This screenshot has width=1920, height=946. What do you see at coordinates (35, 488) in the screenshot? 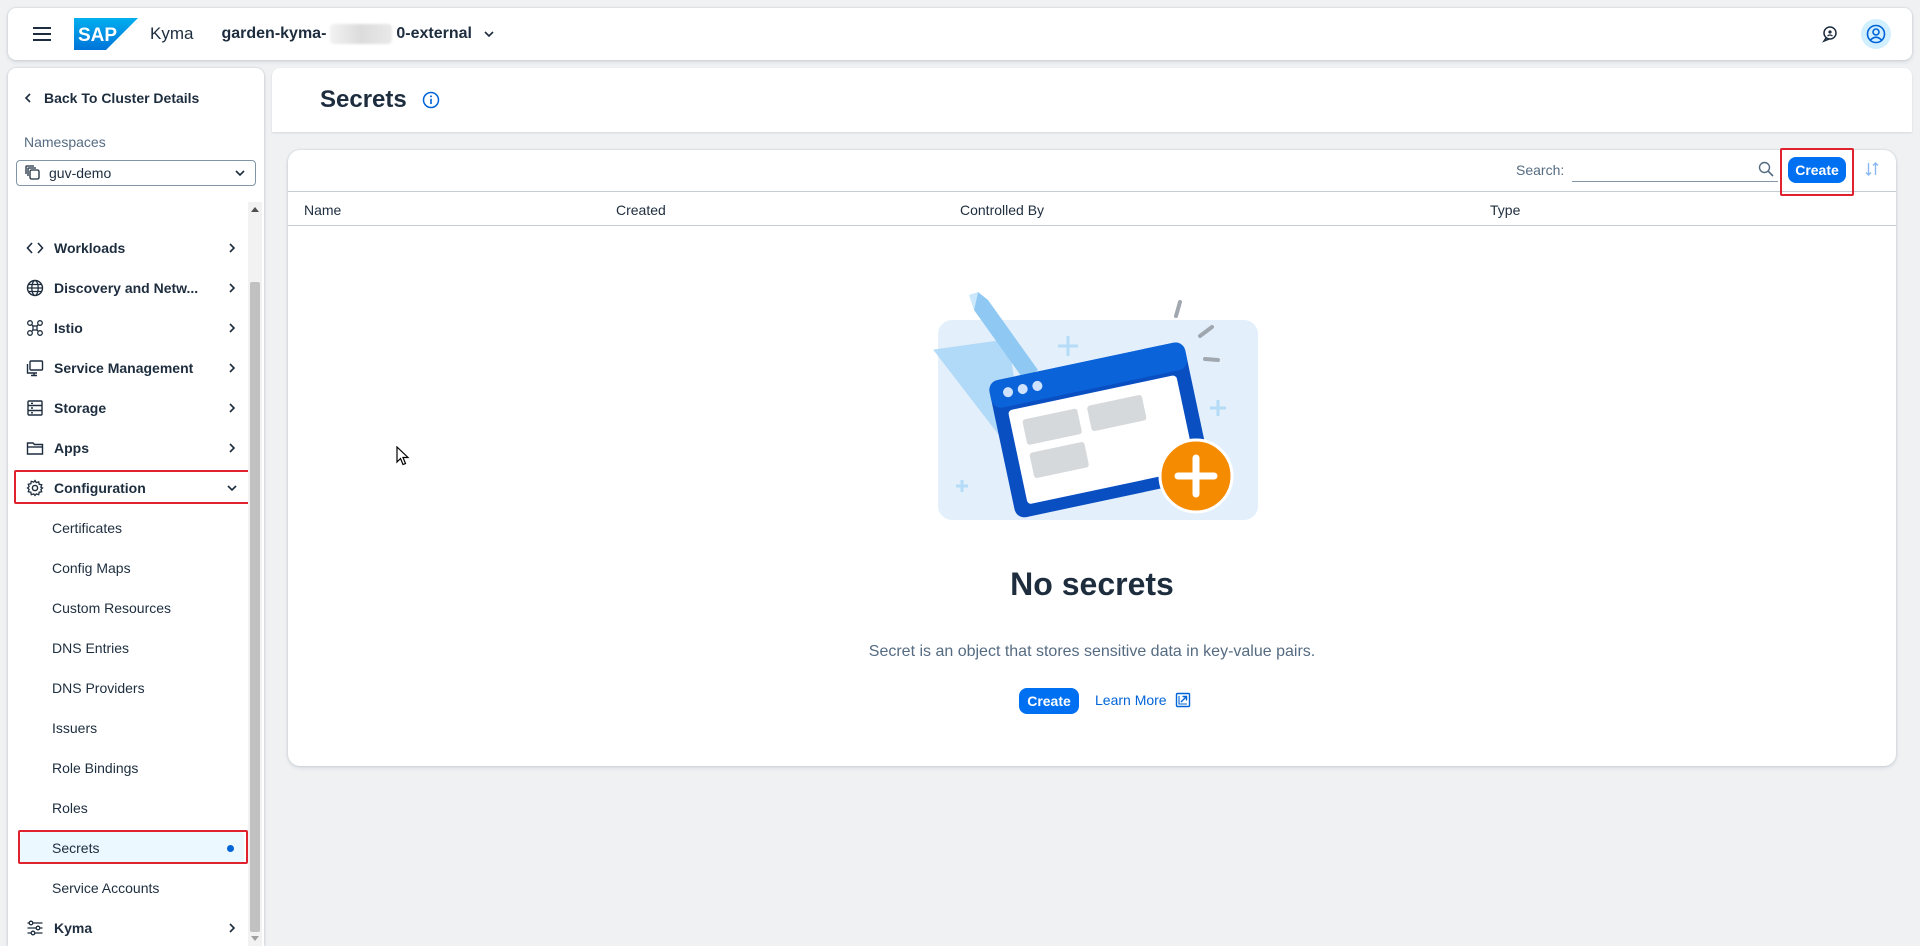
I see `gear-icon` at bounding box center [35, 488].